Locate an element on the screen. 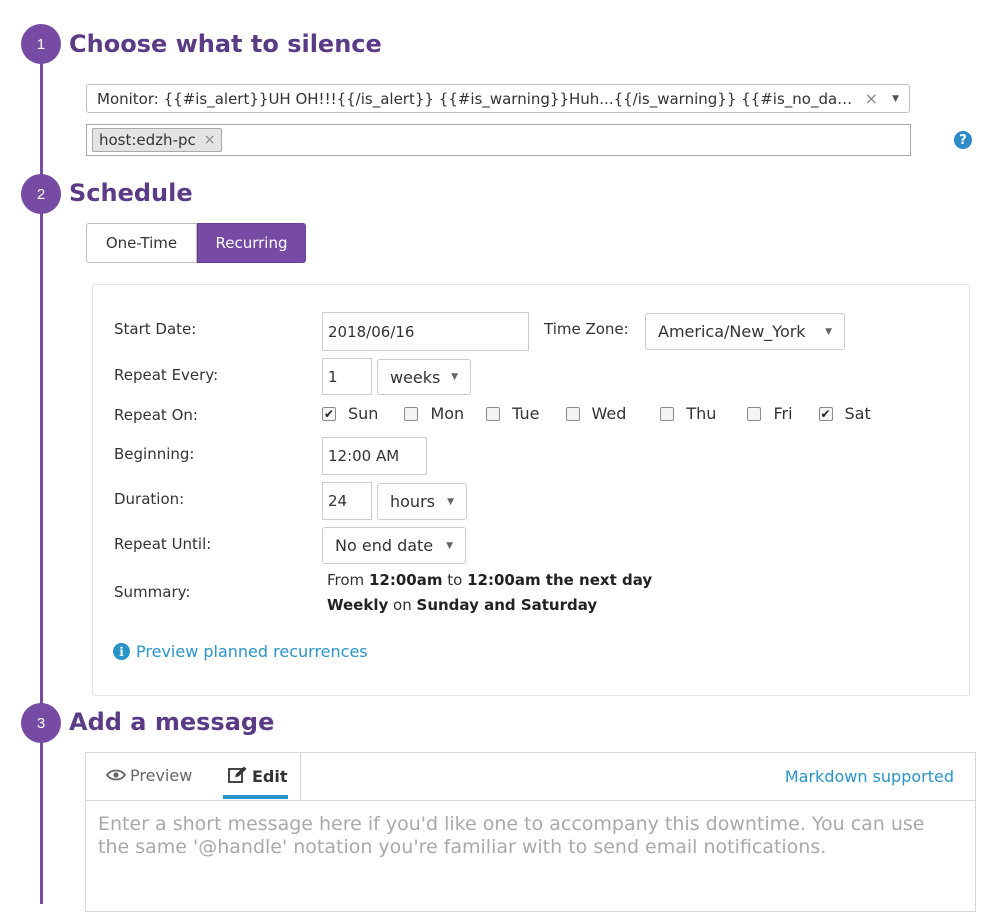 The image size is (1007, 912). step-1-badge: 1 is located at coordinates (41, 44).